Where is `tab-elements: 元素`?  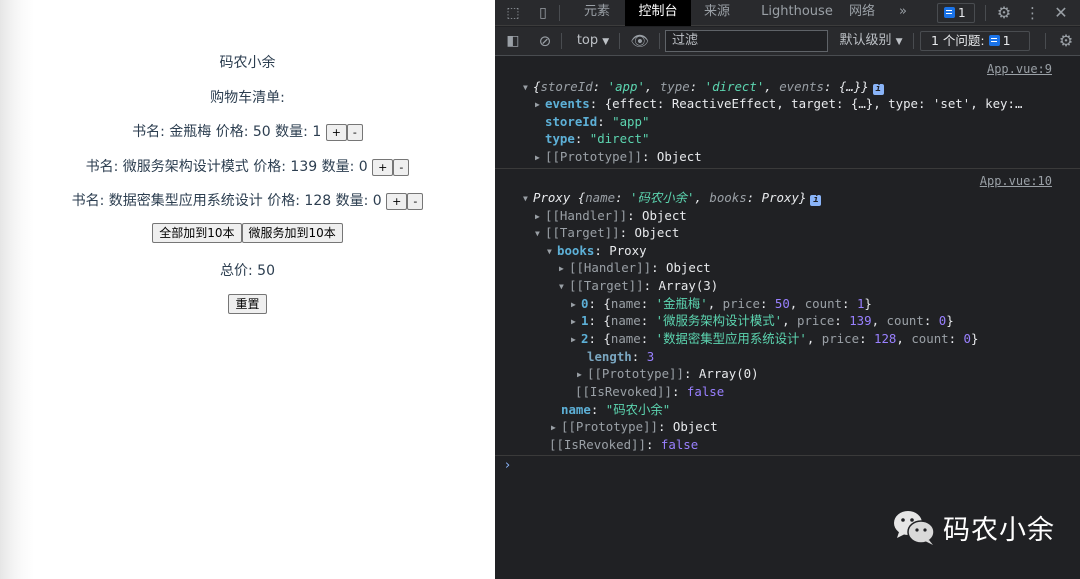 tab-elements: 元素 is located at coordinates (597, 13).